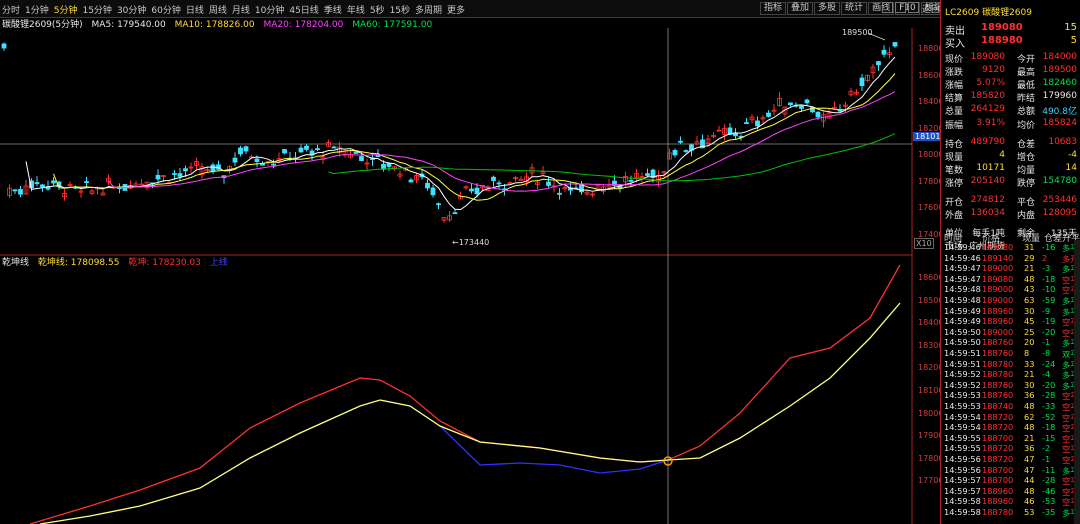 This screenshot has height=524, width=1080. What do you see at coordinates (1046, 268) in the screenshot?
I see `tick-cell: -3` at bounding box center [1046, 268].